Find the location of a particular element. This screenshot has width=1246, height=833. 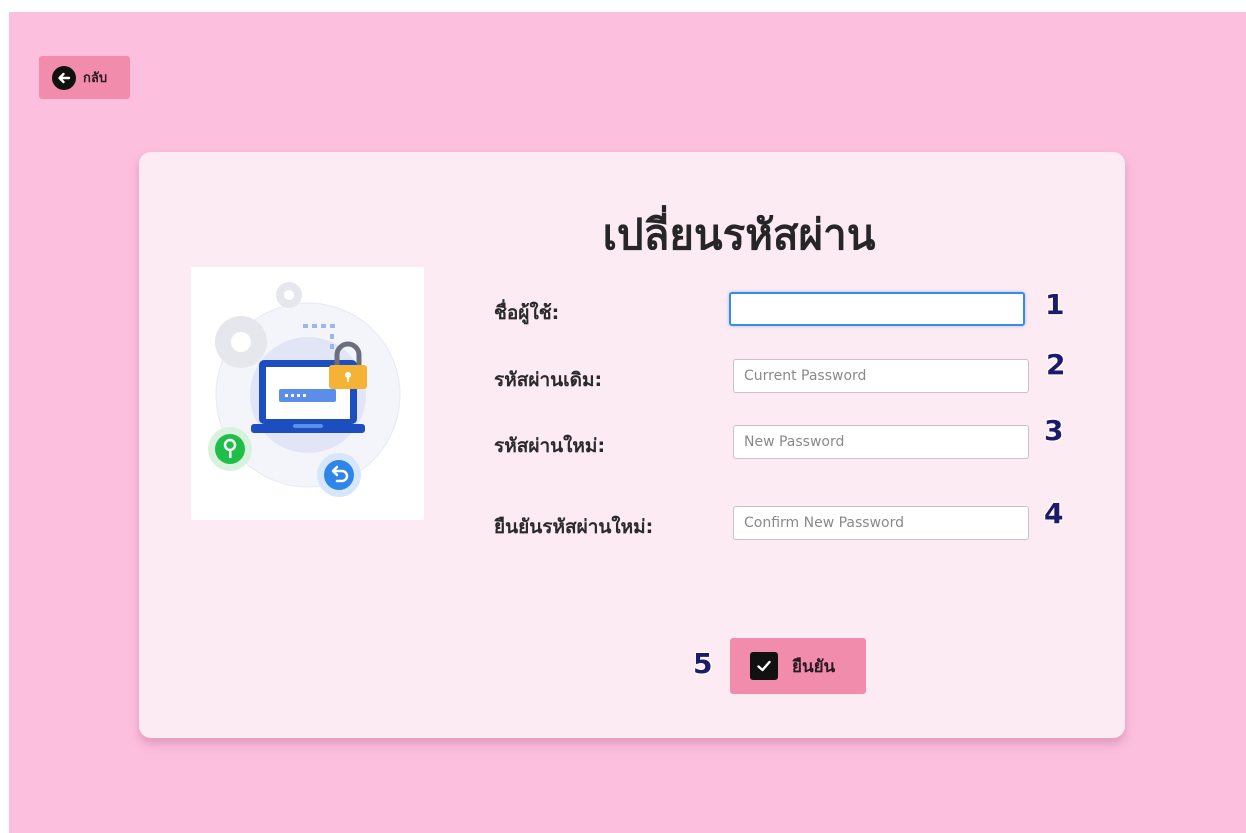

username-label: ชื่อผู้ใช้: is located at coordinates (527, 313).